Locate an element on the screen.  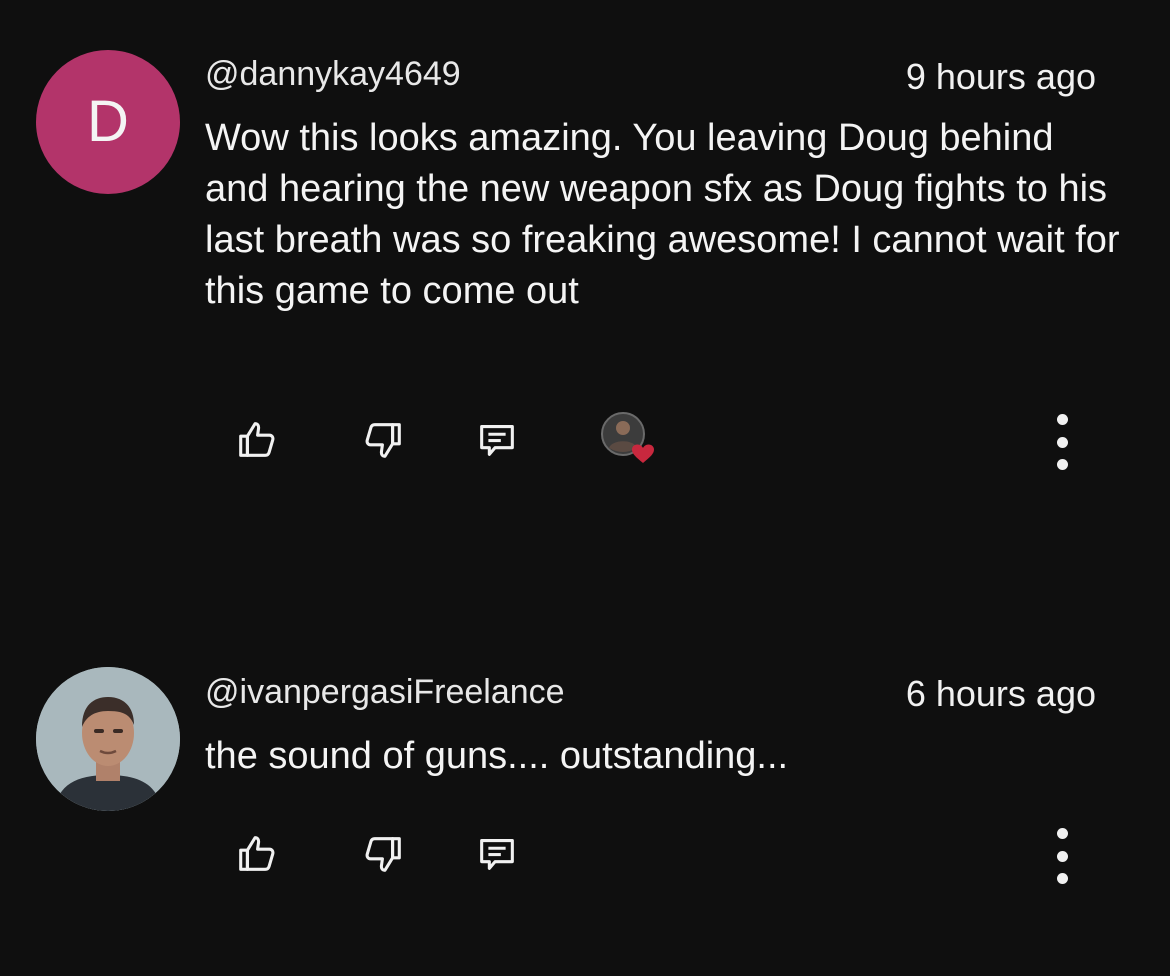
creator-heart-badge is located at coordinates (628, 438).